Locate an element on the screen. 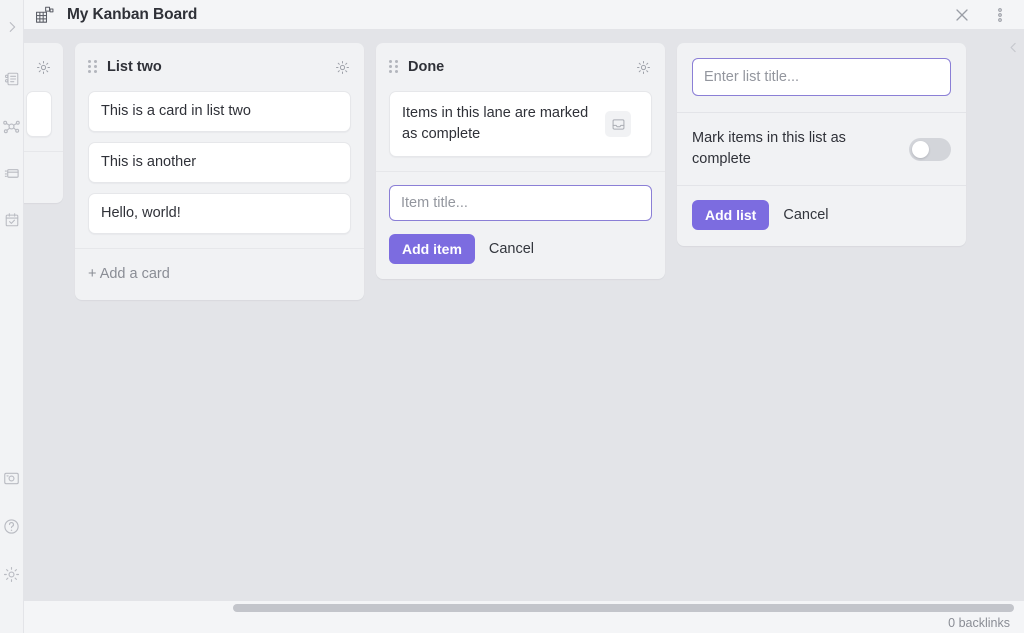 This screenshot has height=633, width=1024. status-bar: 0 backlinks is located at coordinates (512, 624).